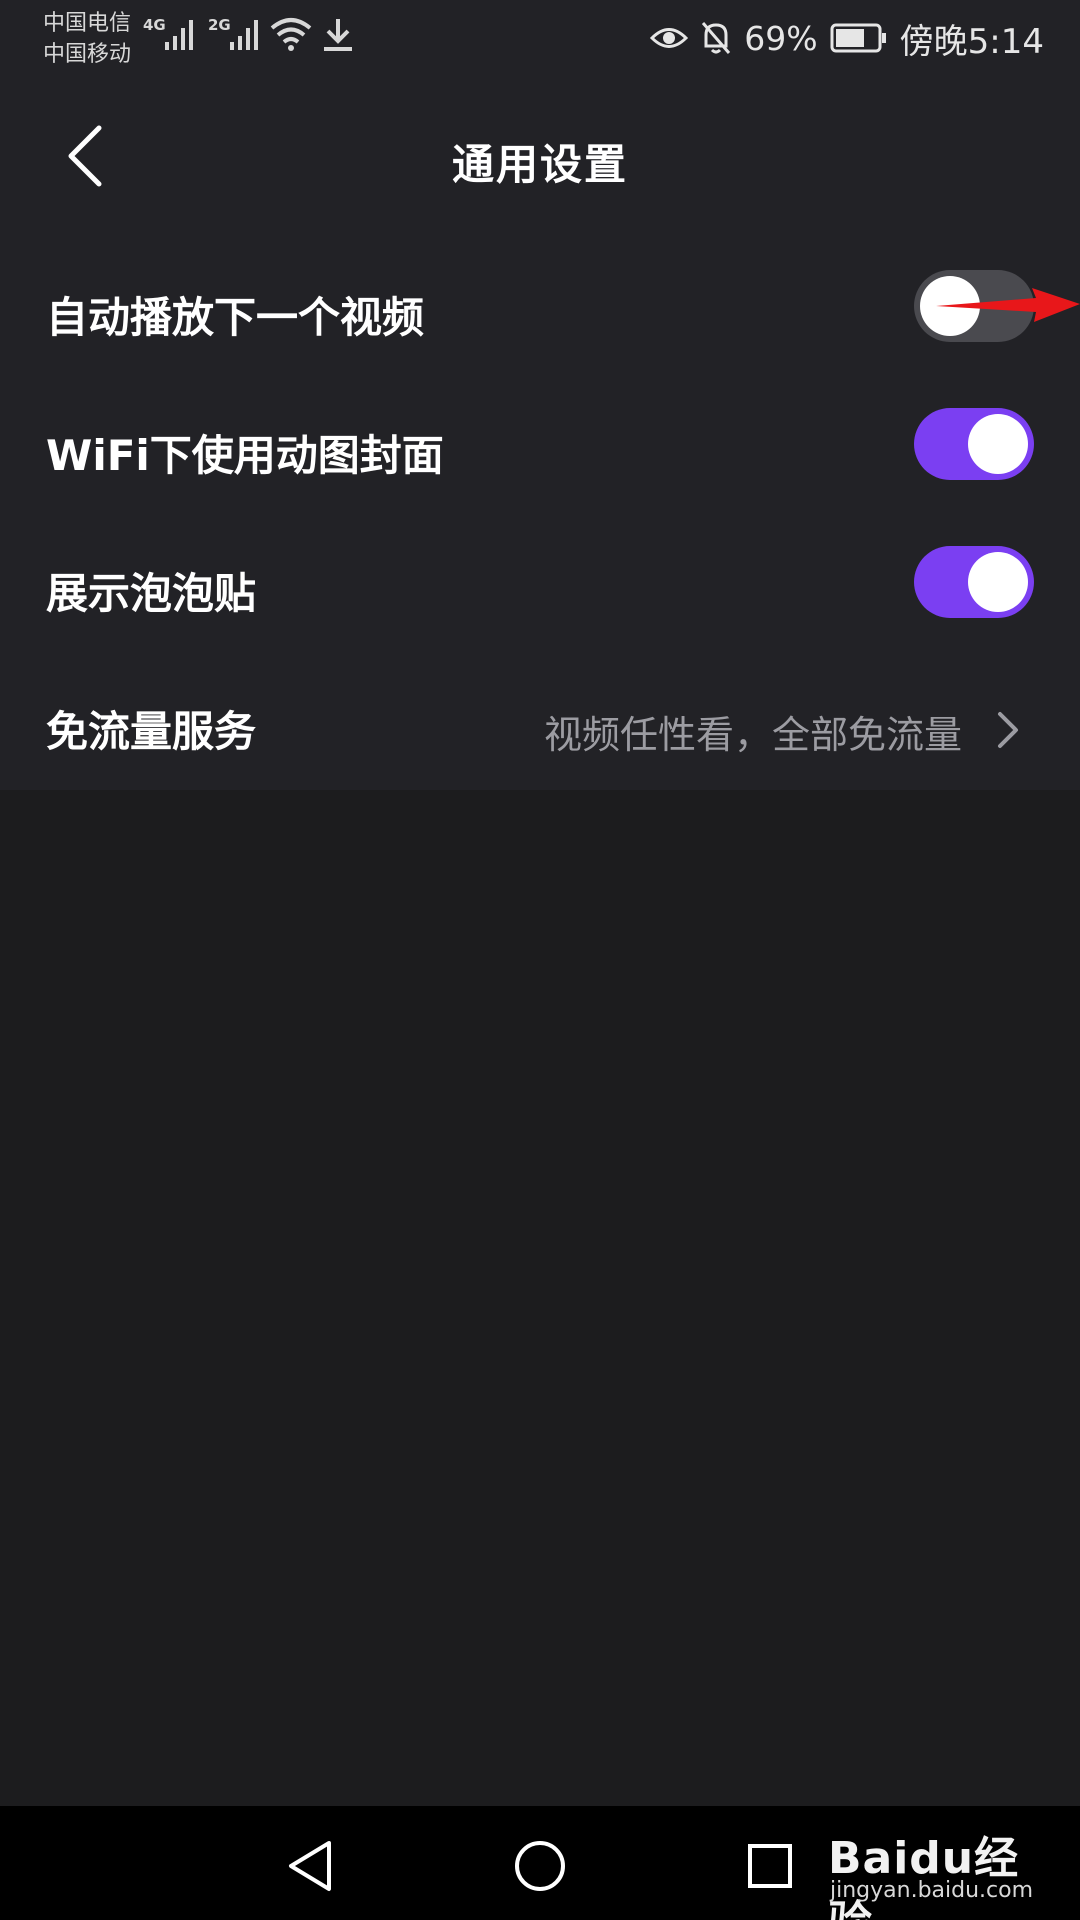 The height and width of the screenshot is (1920, 1080). What do you see at coordinates (781, 38) in the screenshot?
I see `battery-percent: 69%` at bounding box center [781, 38].